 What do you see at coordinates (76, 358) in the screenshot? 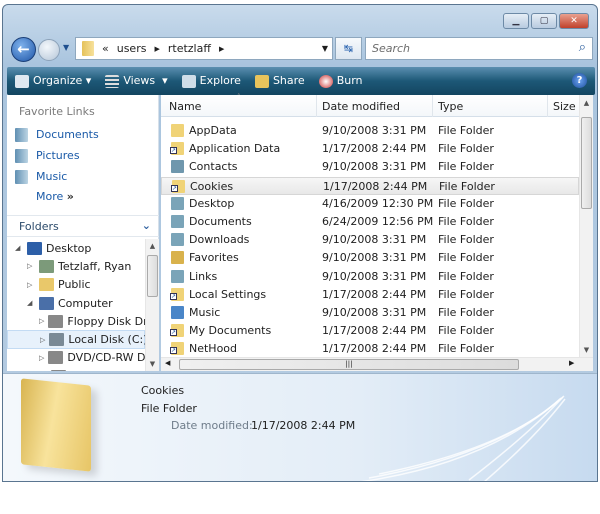
I see `tree-item: ▷ DVD/CD-RW D` at bounding box center [76, 358].